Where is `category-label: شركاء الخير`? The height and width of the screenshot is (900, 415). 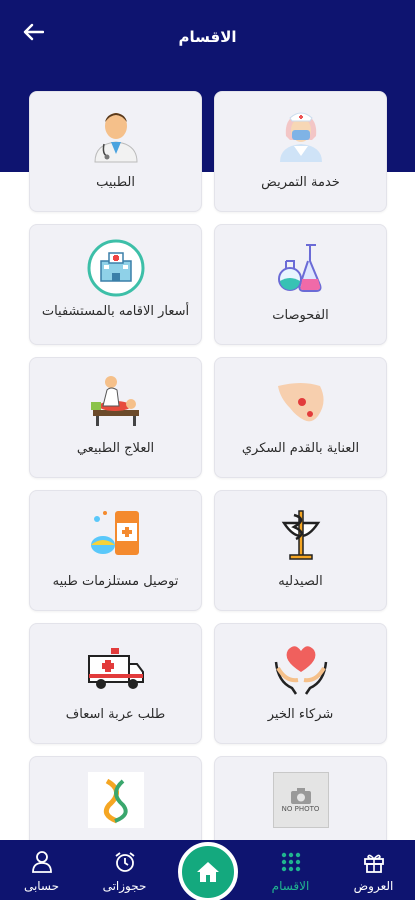 category-label: شركاء الخير is located at coordinates (300, 714).